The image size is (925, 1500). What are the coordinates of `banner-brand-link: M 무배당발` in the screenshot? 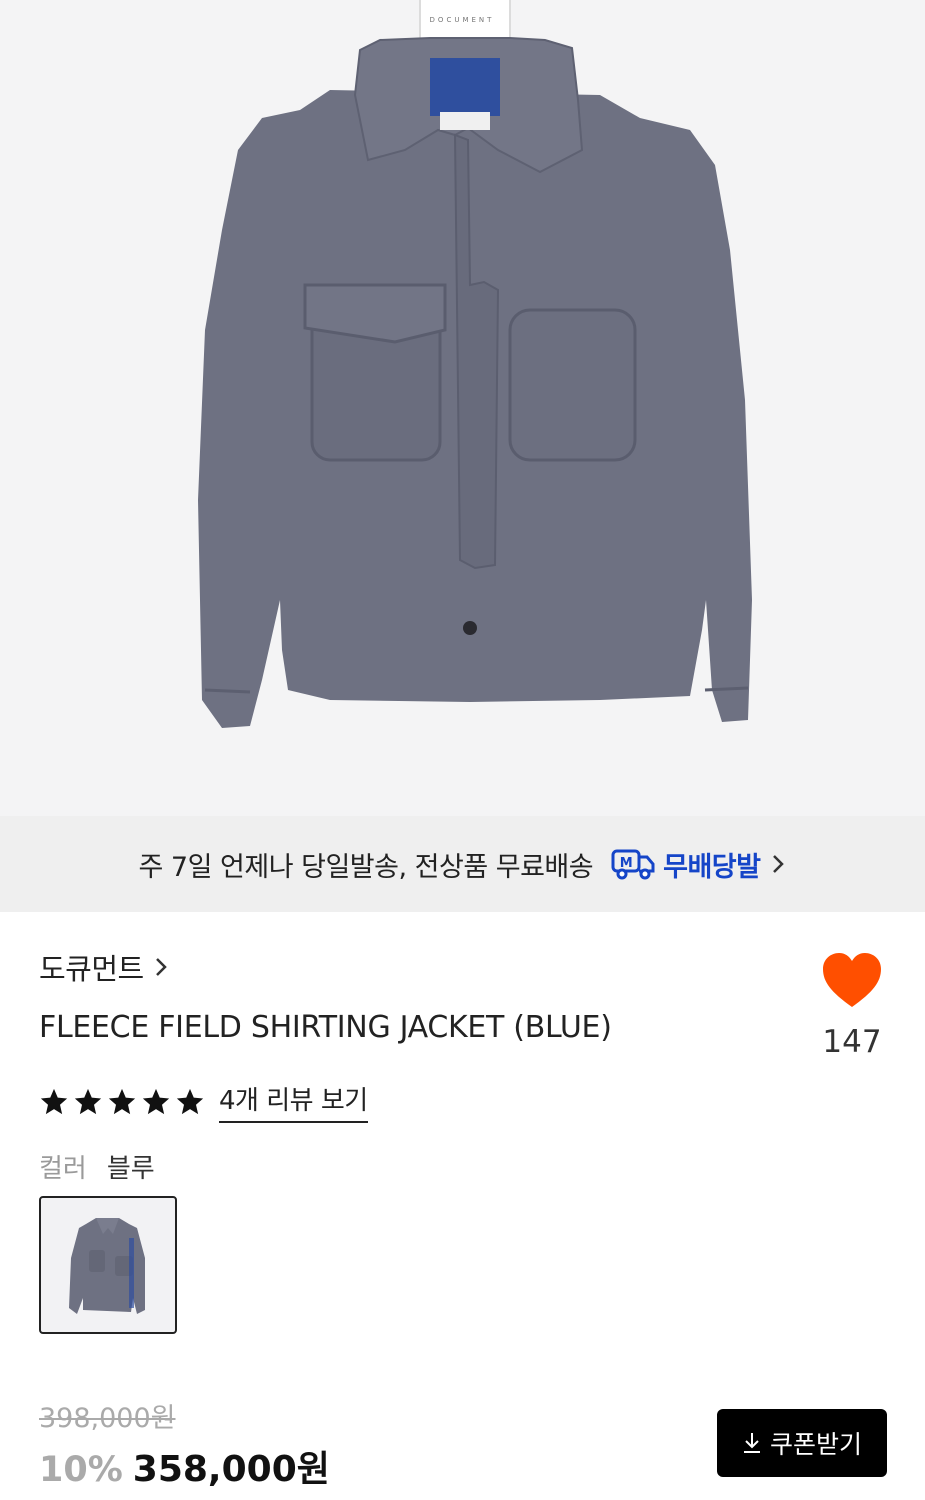 It's located at (698, 864).